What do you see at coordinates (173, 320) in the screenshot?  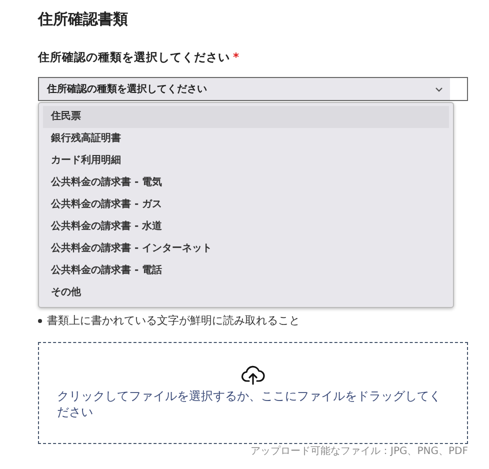 I see `requirement-item: 書類上に書かれている文字が鮮明に読み取れること` at bounding box center [173, 320].